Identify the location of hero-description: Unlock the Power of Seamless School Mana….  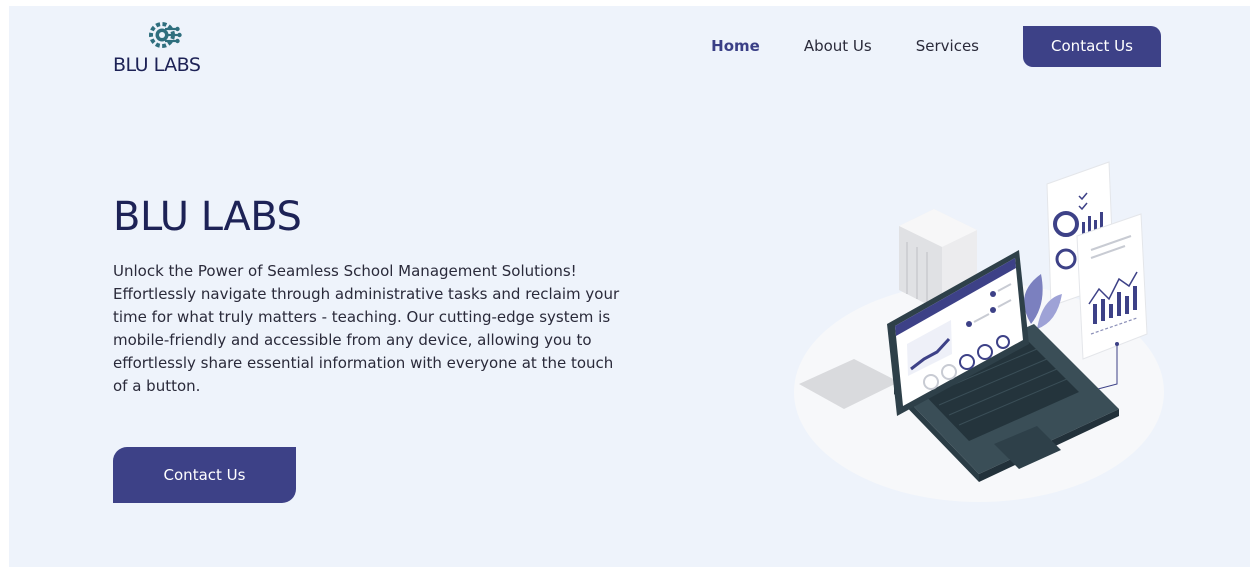
(366, 328).